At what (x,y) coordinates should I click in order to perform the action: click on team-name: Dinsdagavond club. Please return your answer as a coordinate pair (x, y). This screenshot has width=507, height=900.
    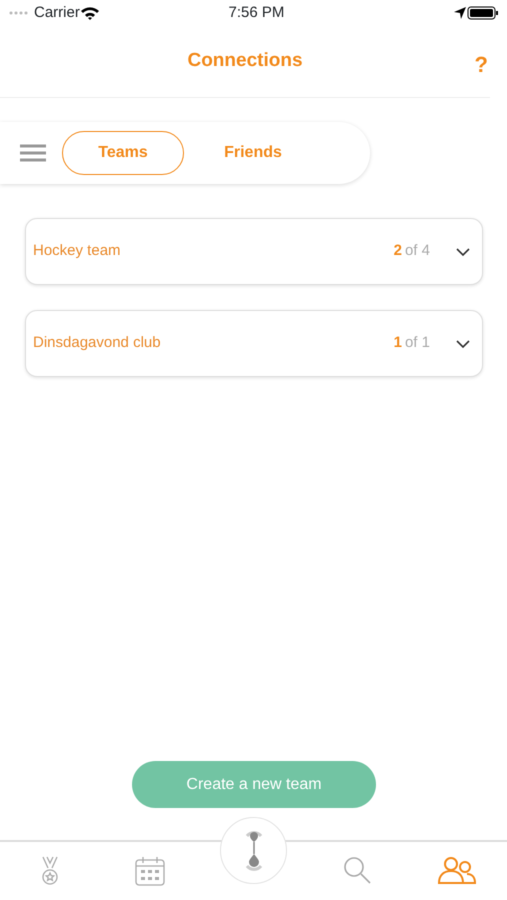
    Looking at the image, I should click on (97, 343).